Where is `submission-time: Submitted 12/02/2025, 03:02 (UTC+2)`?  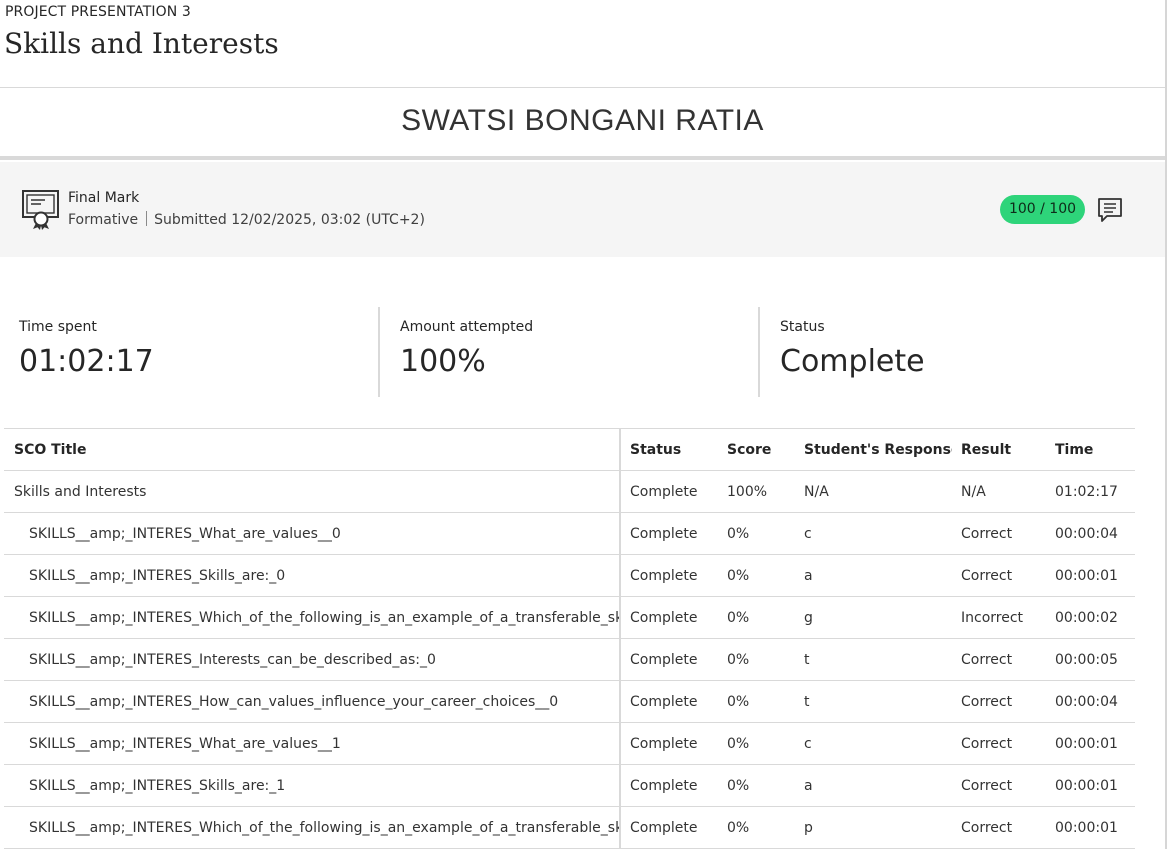
submission-time: Submitted 12/02/2025, 03:02 (UTC+2) is located at coordinates (289, 220).